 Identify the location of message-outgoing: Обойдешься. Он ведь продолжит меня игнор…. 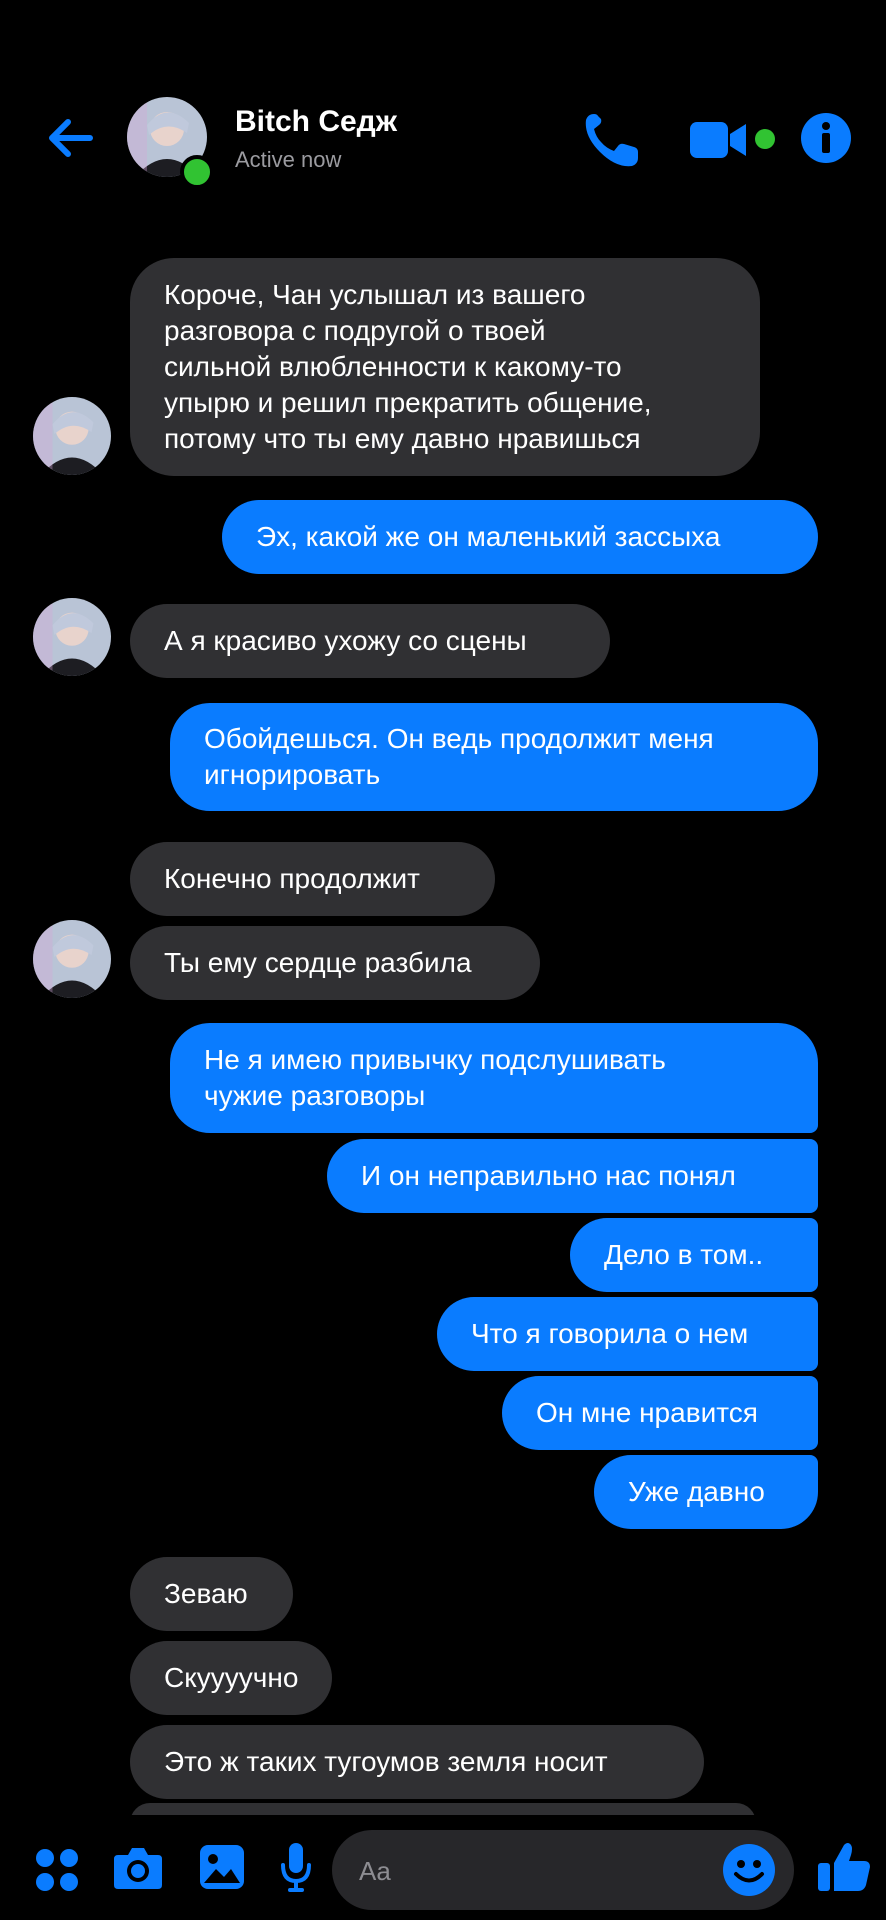
(494, 757).